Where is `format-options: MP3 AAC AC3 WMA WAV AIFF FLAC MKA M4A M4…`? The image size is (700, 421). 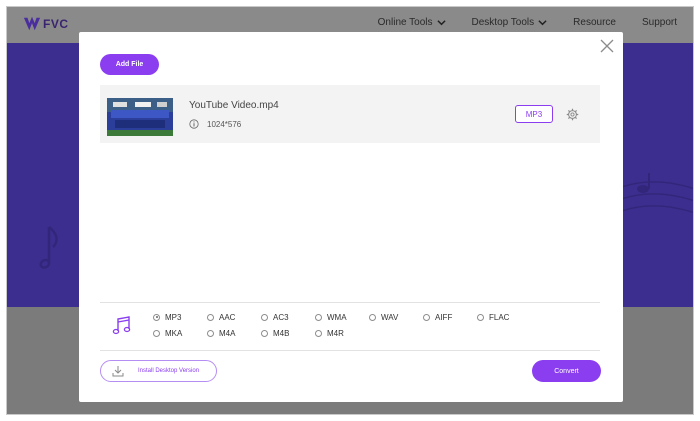 format-options: MP3 AAC AC3 WMA WAV AIFF FLAC MKA M4A M4… is located at coordinates (342, 325).